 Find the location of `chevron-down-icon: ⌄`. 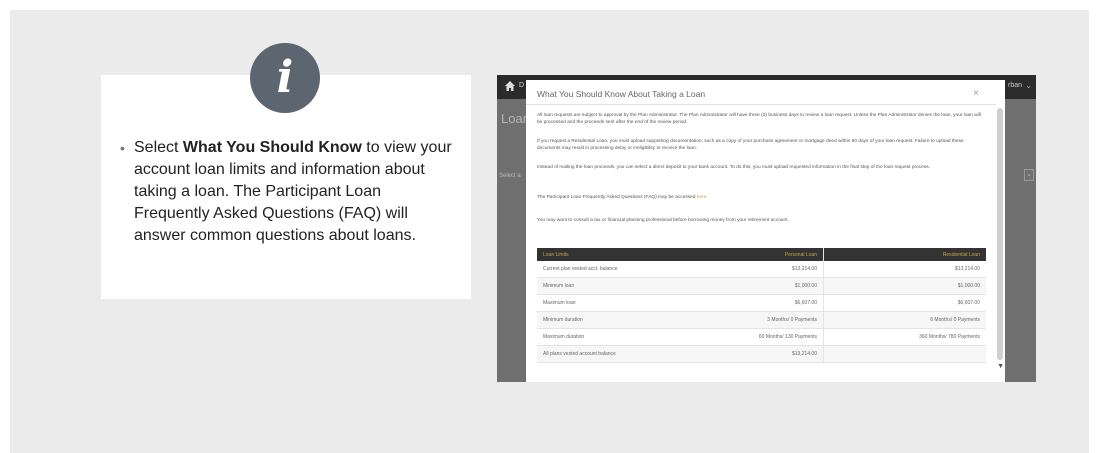

chevron-down-icon: ⌄ is located at coordinates (1028, 85).